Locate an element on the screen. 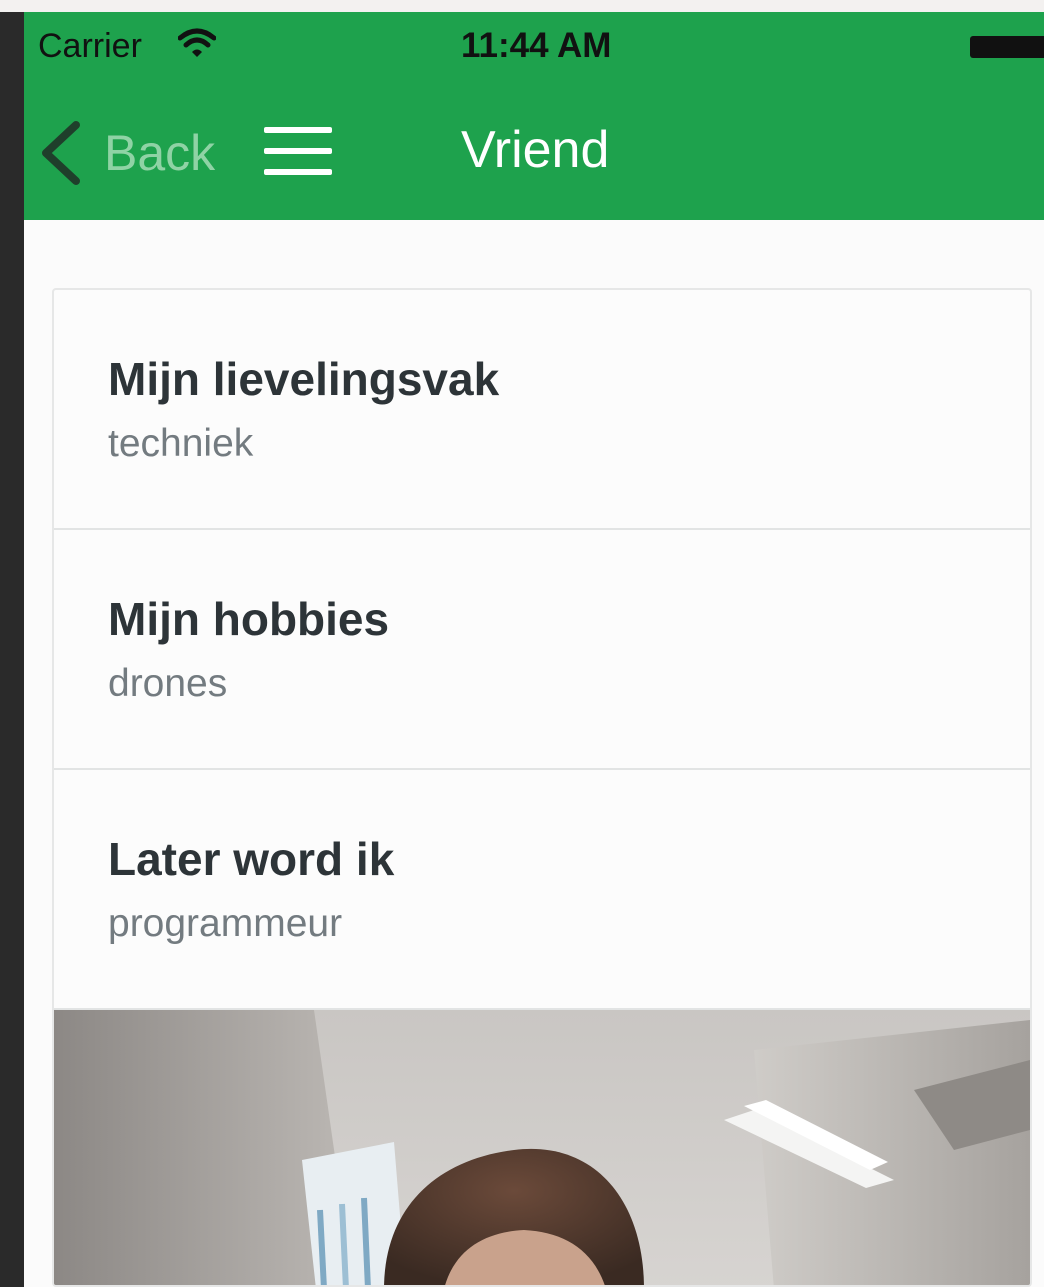 The image size is (1044, 1287). navigation-bar: Back Vriend is located at coordinates (534, 151).